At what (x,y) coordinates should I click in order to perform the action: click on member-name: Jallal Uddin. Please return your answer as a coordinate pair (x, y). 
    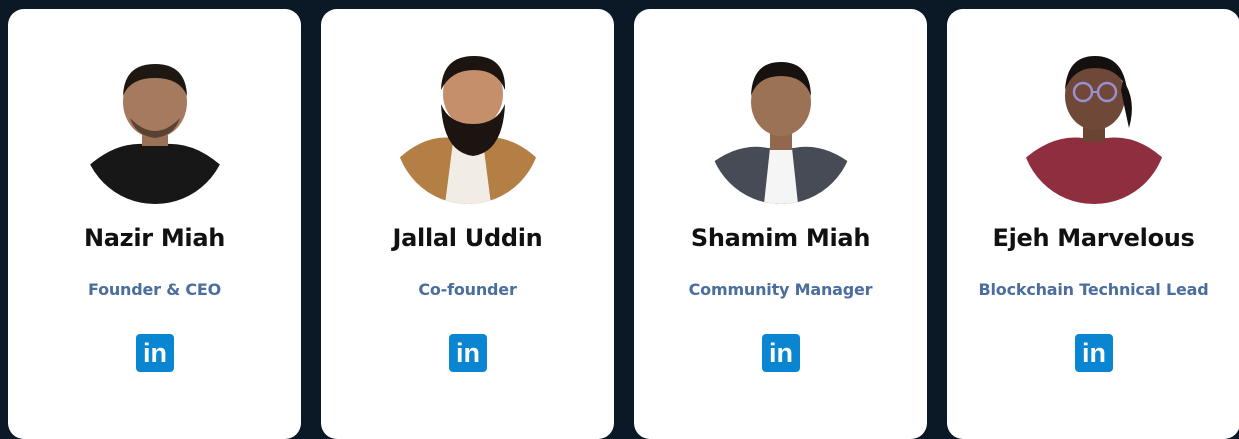
    Looking at the image, I should click on (467, 238).